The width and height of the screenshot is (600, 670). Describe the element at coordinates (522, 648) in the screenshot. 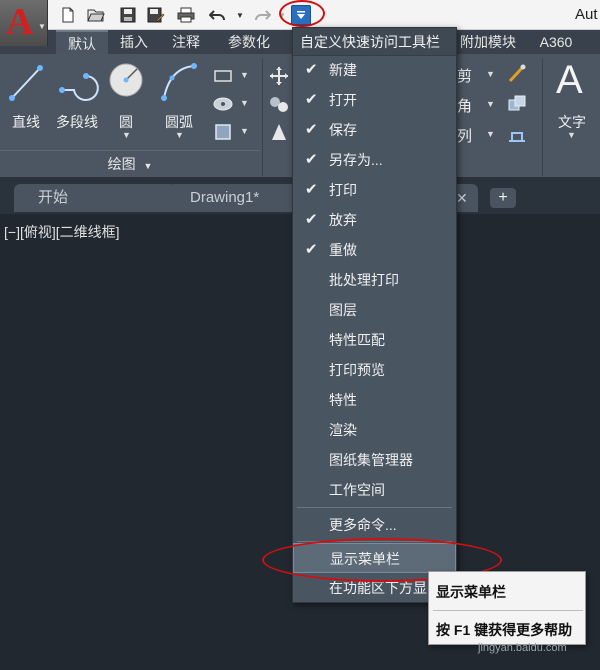

I see `watermark: jingyan.baidu.com` at that location.